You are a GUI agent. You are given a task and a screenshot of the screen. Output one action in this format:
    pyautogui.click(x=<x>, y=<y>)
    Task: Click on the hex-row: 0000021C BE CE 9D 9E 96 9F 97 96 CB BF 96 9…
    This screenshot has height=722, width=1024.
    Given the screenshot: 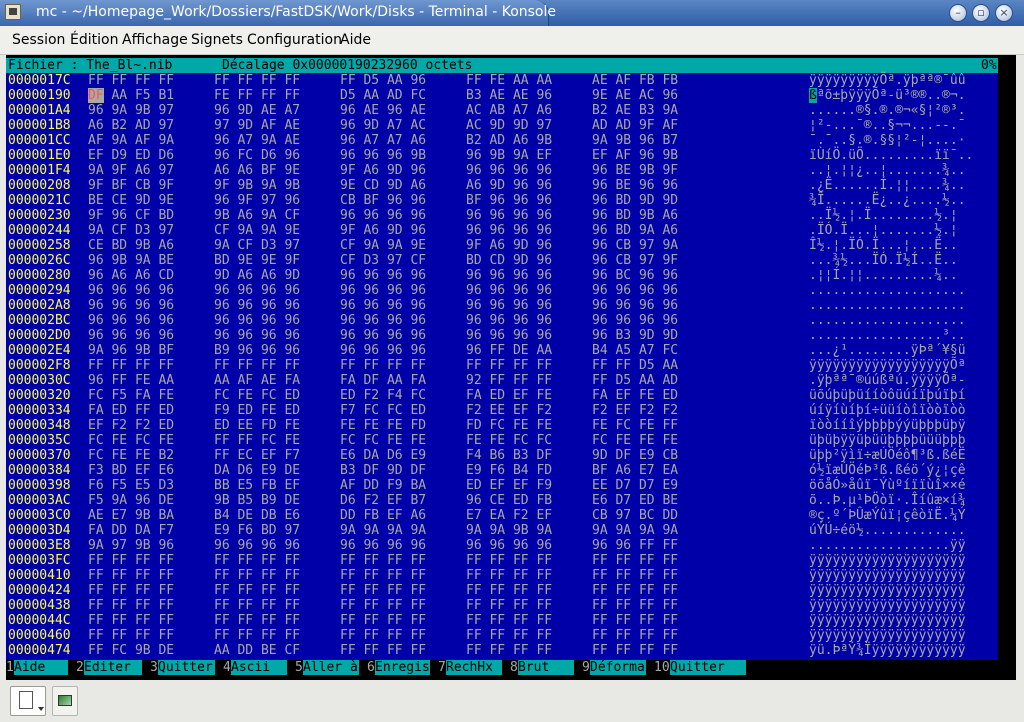 What is the action you would take?
    pyautogui.click(x=502, y=200)
    